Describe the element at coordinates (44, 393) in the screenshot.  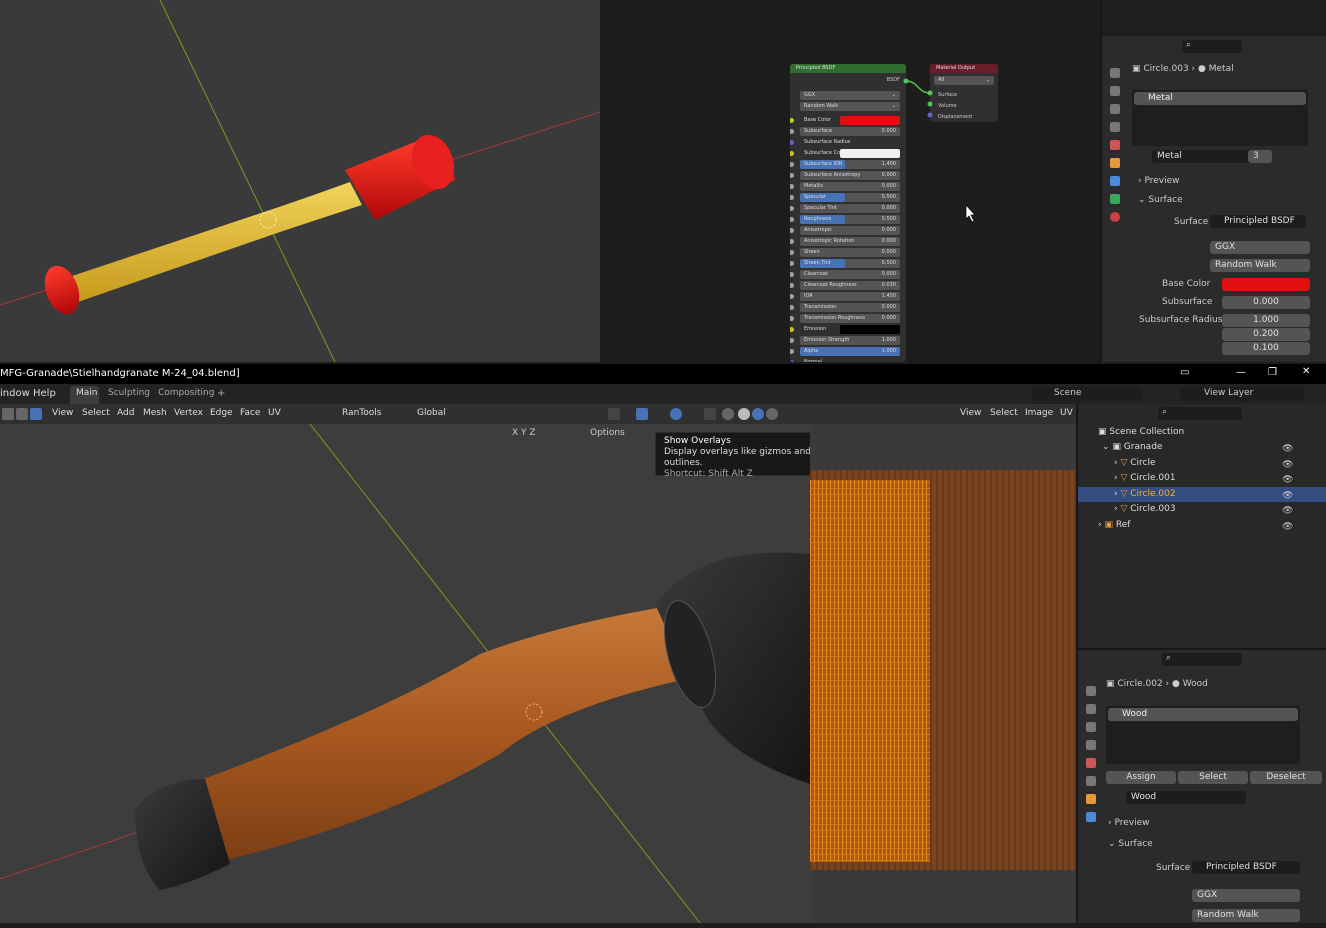
I see `menu-help: Help` at that location.